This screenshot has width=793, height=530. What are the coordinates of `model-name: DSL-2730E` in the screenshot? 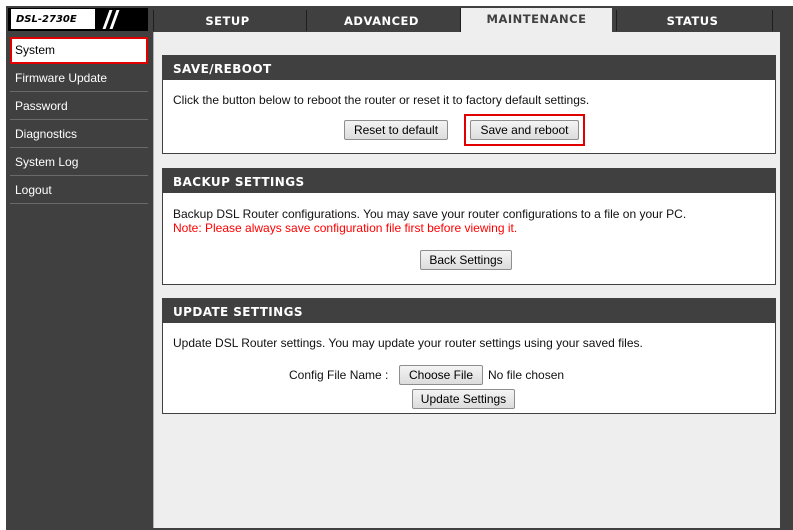 It's located at (53, 19).